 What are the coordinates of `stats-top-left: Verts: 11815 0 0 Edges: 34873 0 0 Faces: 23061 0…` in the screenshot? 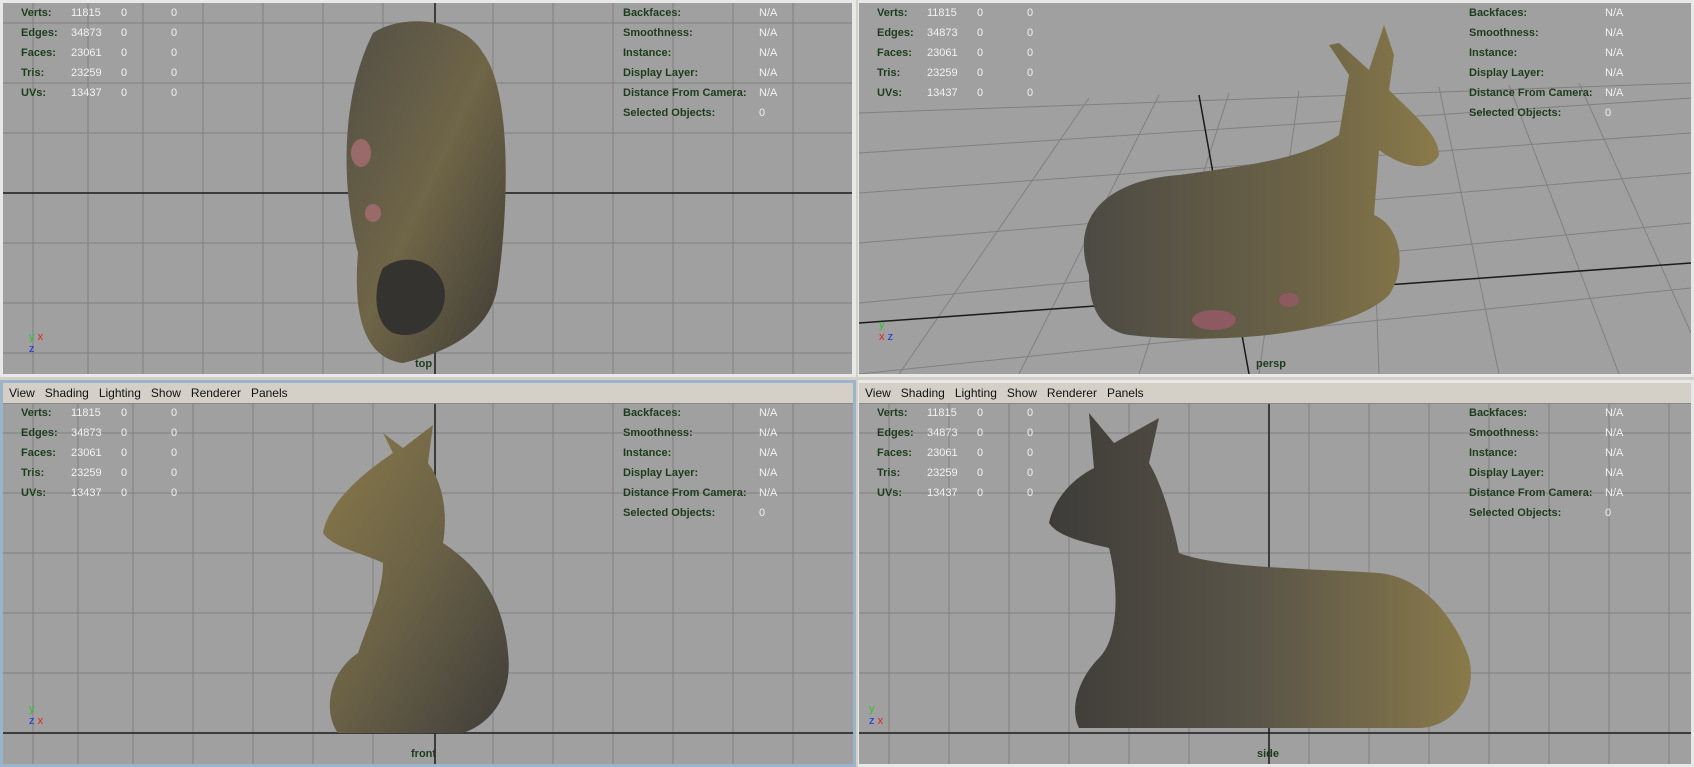 It's located at (99, 53).